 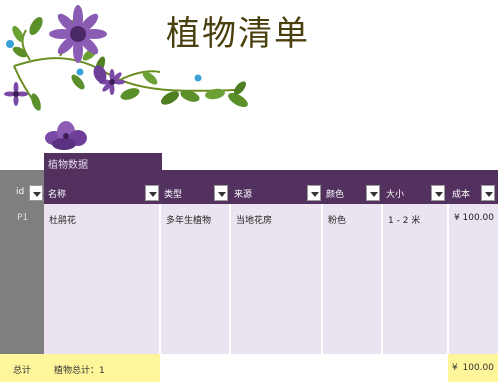 I want to click on total-cost-cell: ¥ 100.00, so click(x=473, y=368).